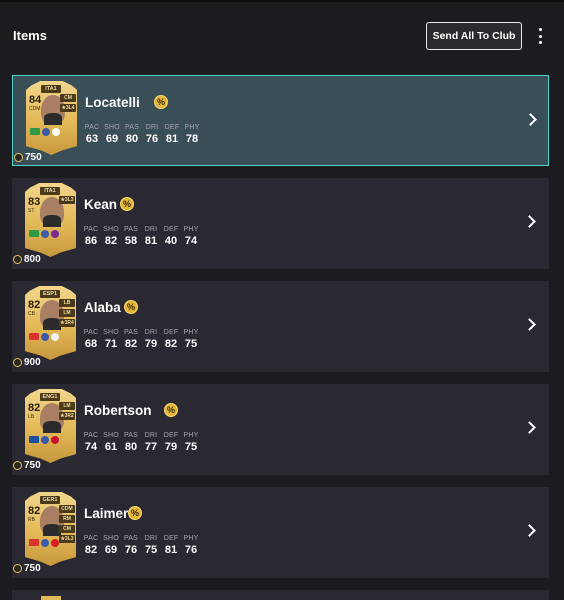  I want to click on stat-value: 79, so click(171, 447).